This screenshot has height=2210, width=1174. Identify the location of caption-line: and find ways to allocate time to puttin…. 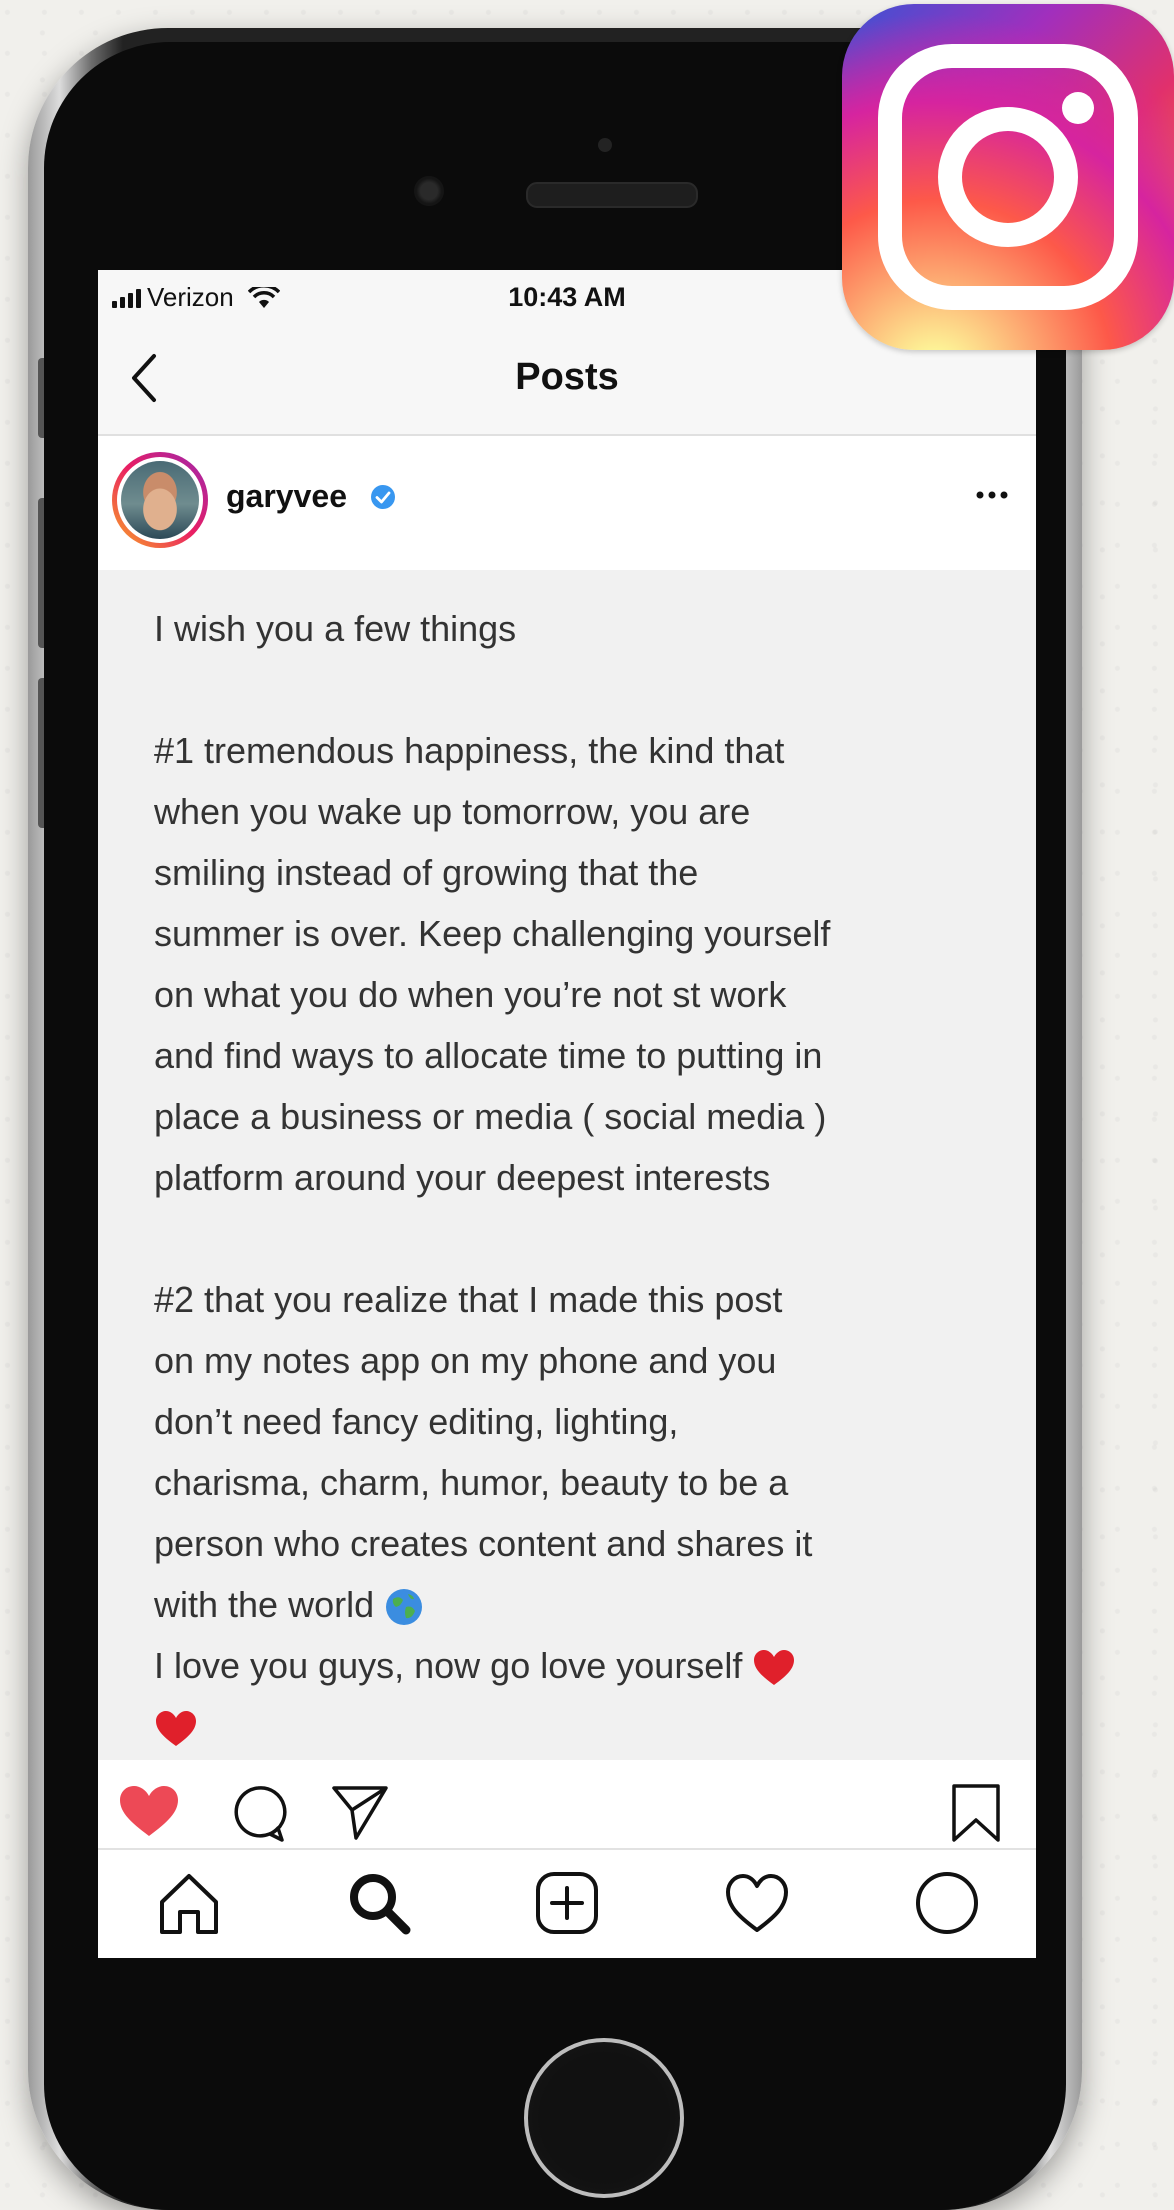
(488, 1055).